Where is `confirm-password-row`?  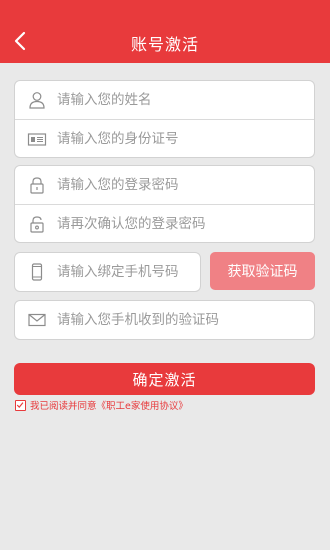
confirm-password-row is located at coordinates (164, 223).